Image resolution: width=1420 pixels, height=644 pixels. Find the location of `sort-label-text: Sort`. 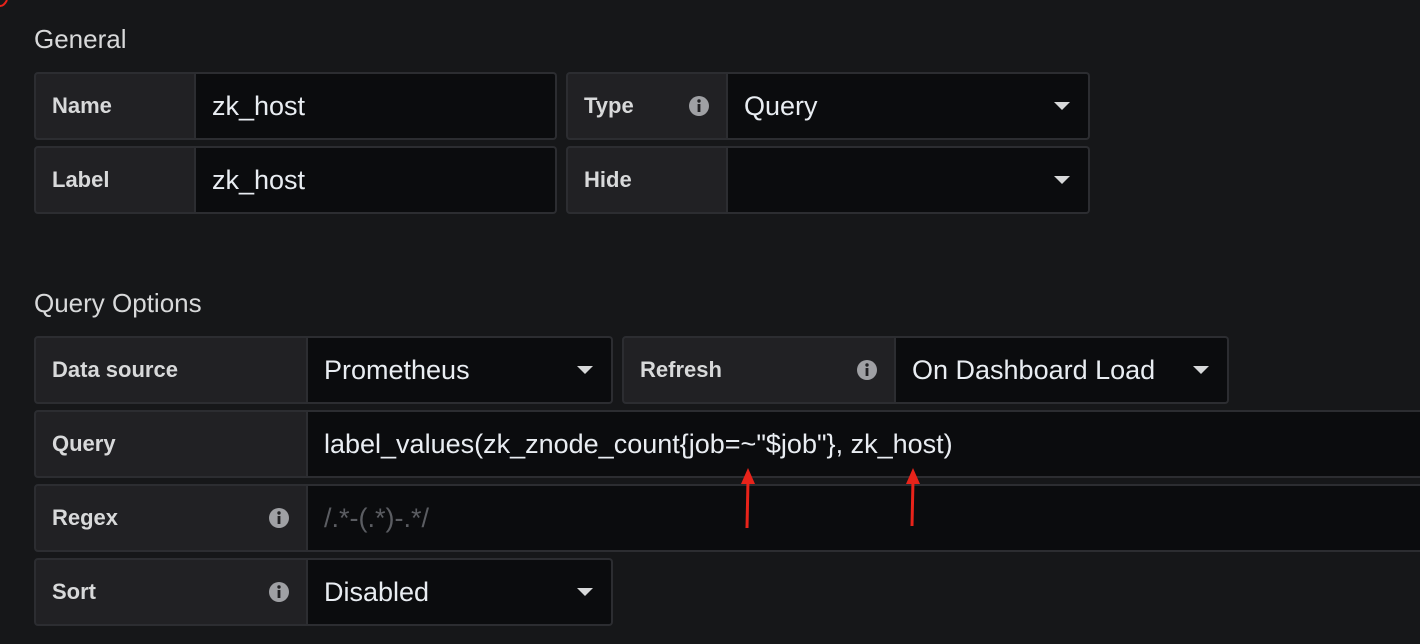

sort-label-text: Sort is located at coordinates (74, 591).